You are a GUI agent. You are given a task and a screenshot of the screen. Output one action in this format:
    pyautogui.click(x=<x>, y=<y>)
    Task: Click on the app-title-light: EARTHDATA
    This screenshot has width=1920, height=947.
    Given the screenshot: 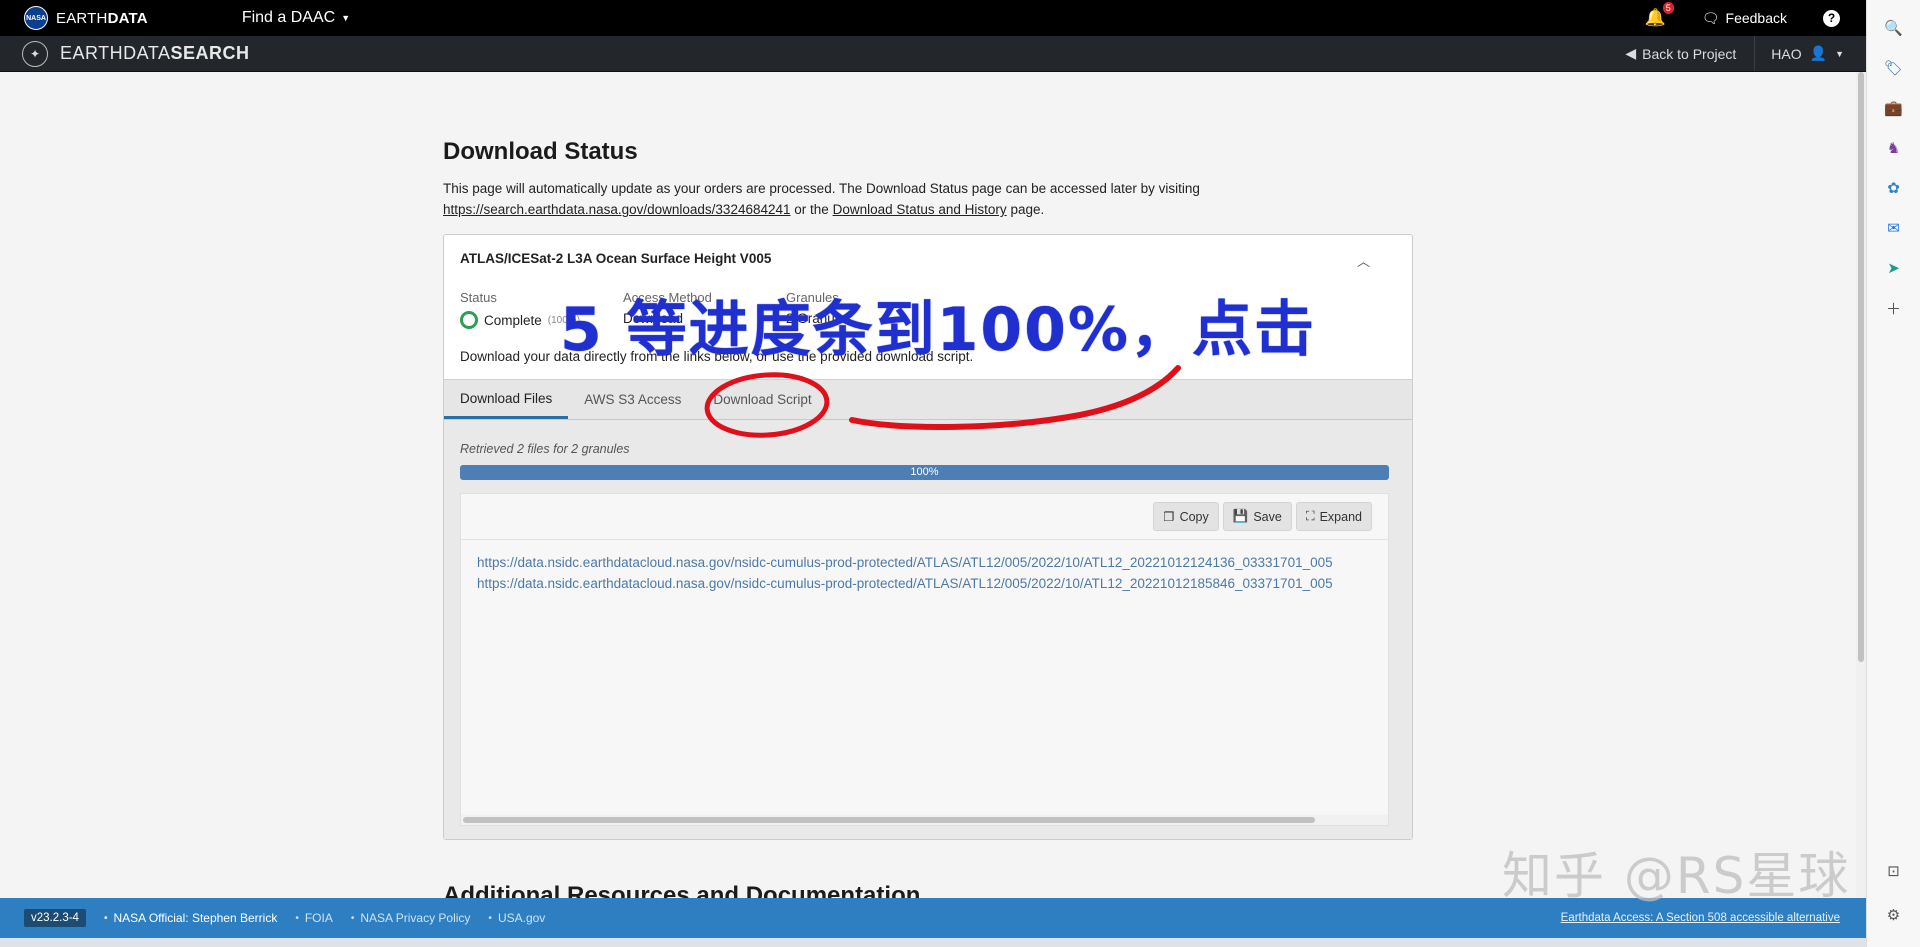 What is the action you would take?
    pyautogui.click(x=115, y=53)
    